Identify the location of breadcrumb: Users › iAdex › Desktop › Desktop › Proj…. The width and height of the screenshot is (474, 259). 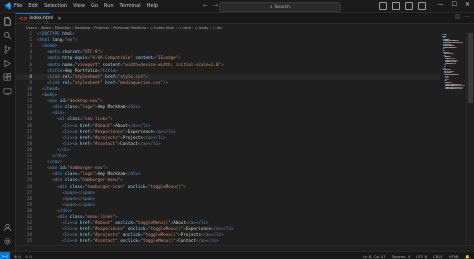
(236, 27).